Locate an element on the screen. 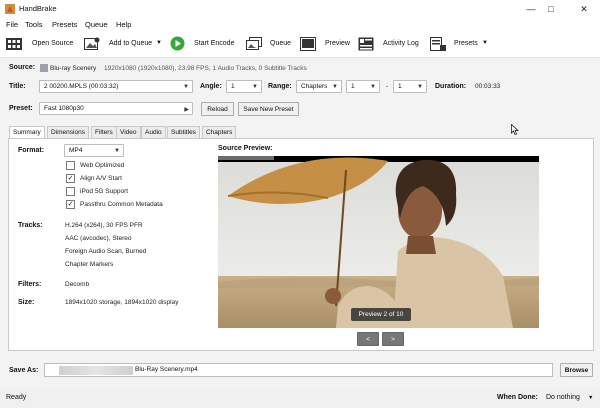 This screenshot has width=600, height=408. duration-label: Duration: is located at coordinates (451, 86).